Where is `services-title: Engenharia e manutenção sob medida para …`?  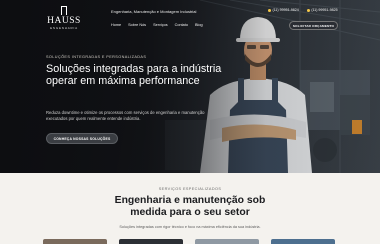
services-title: Engenharia e manutenção sob medida para … is located at coordinates (190, 207).